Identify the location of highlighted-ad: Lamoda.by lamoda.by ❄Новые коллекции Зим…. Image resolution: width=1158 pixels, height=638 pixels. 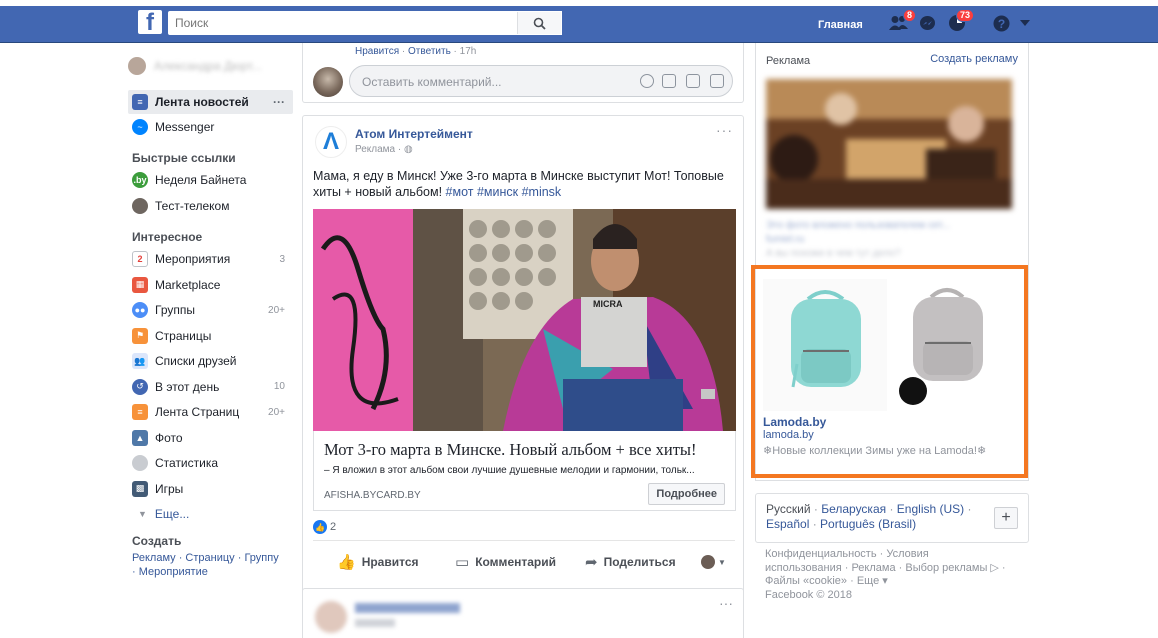
(889, 371).